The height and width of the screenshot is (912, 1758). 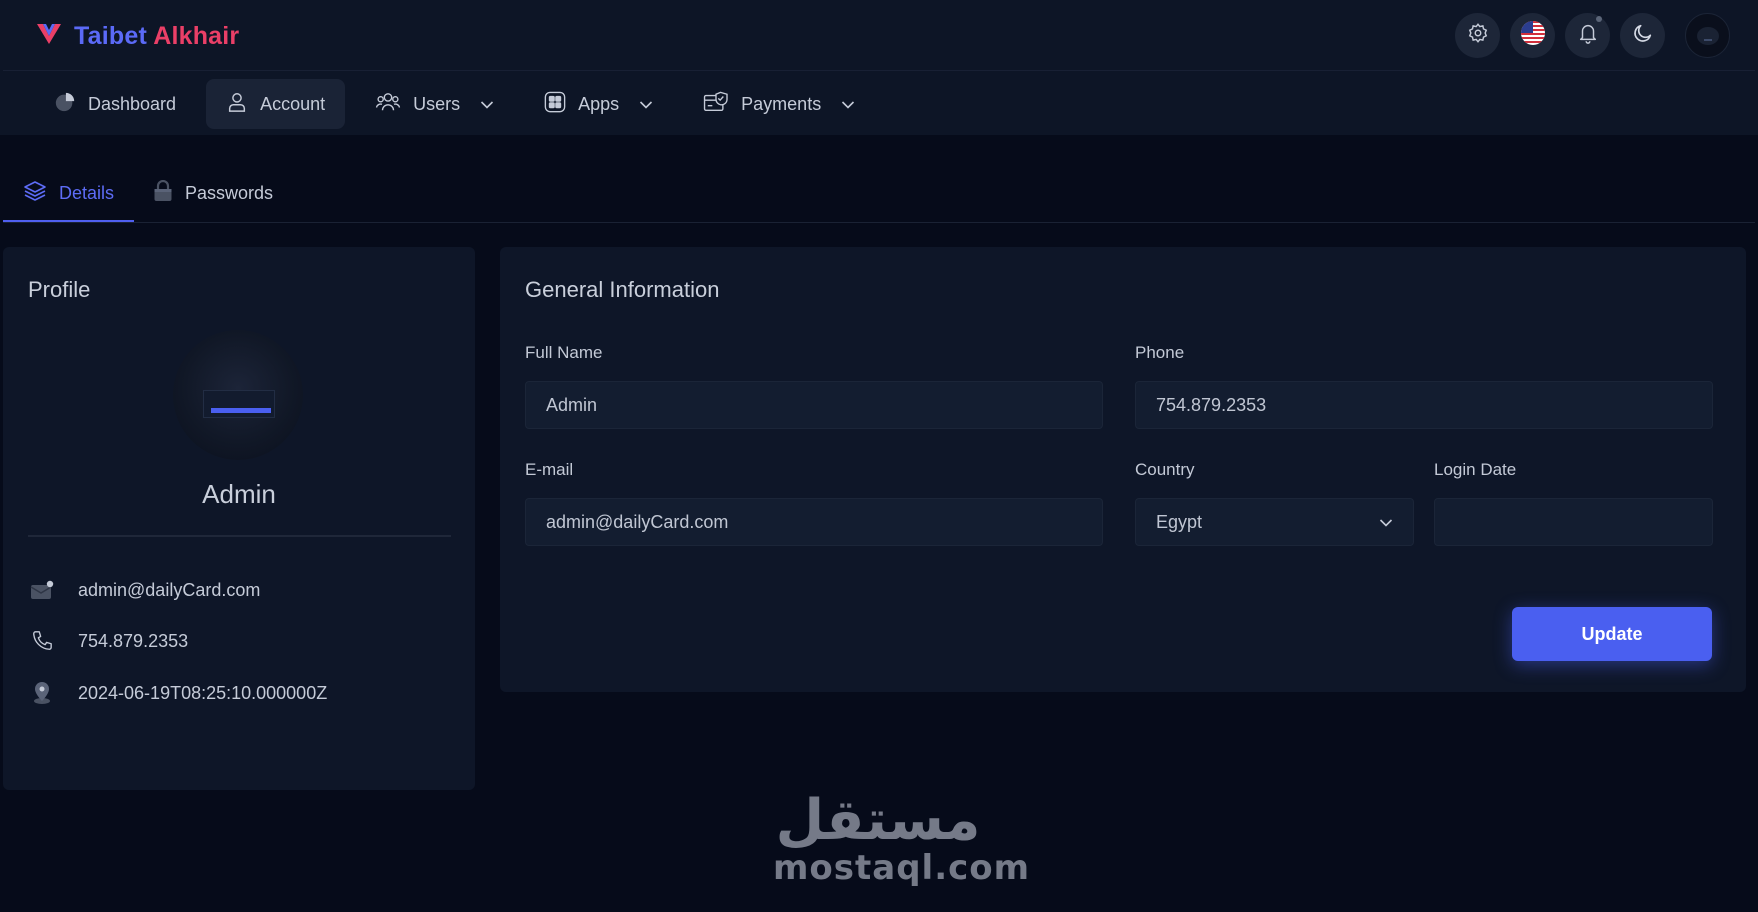 I want to click on phone-label: Phone, so click(x=1160, y=352).